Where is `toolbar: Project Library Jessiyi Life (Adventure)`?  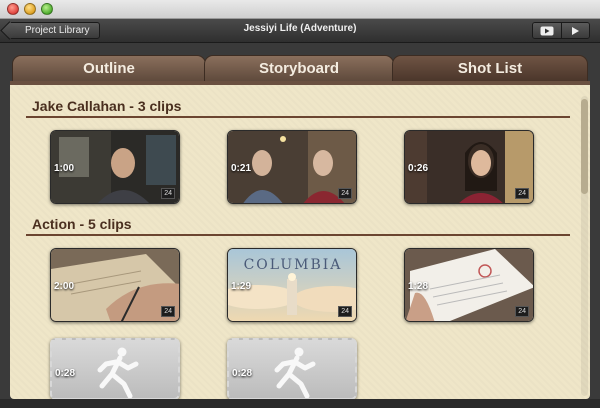
toolbar: Project Library Jessiyi Life (Adventure) is located at coordinates (300, 31).